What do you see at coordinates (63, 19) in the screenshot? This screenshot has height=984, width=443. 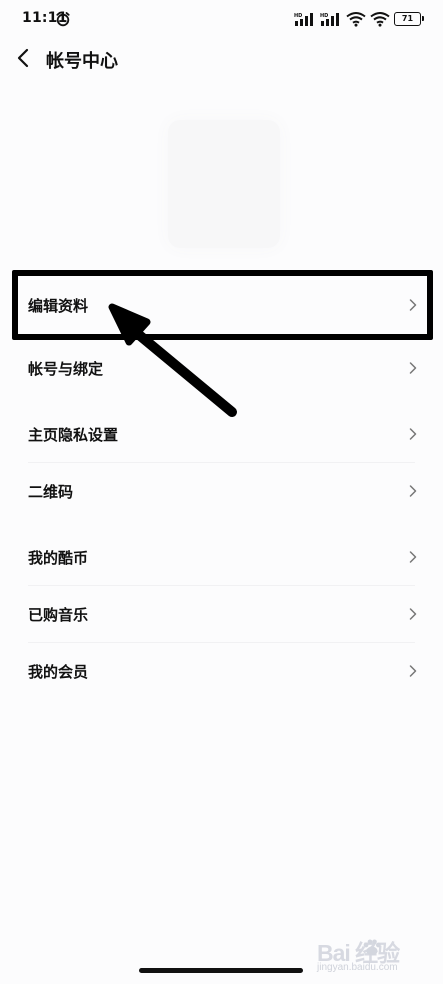 I see `alarm-icon` at bounding box center [63, 19].